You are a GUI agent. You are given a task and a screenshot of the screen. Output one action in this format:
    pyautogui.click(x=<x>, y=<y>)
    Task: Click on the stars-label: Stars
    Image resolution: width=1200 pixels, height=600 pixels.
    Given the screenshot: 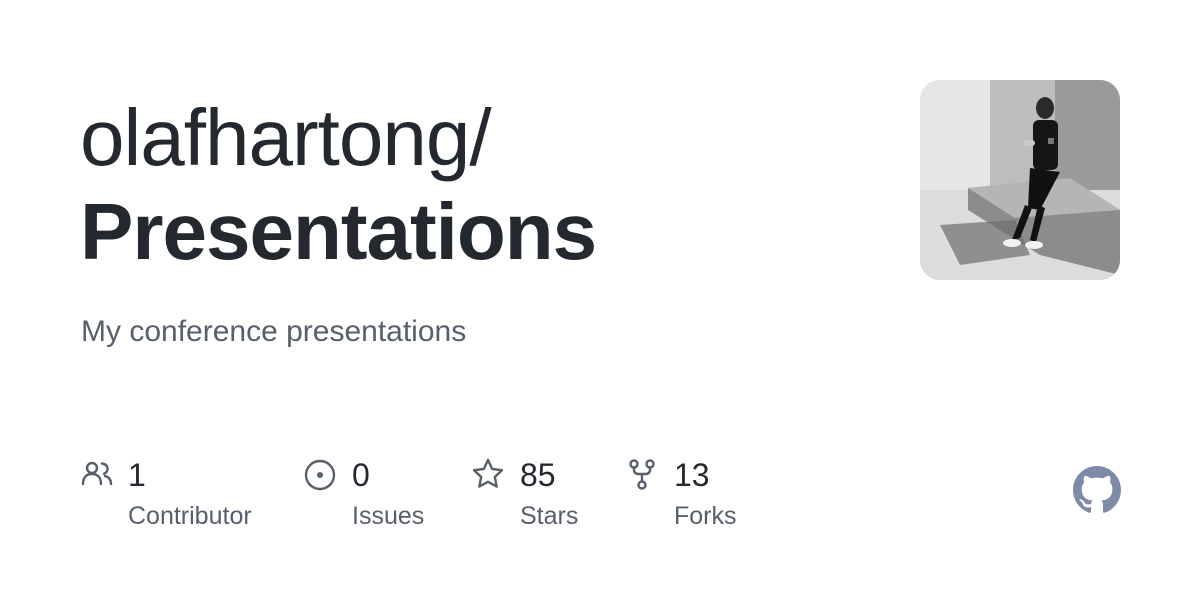 What is the action you would take?
    pyautogui.click(x=549, y=516)
    